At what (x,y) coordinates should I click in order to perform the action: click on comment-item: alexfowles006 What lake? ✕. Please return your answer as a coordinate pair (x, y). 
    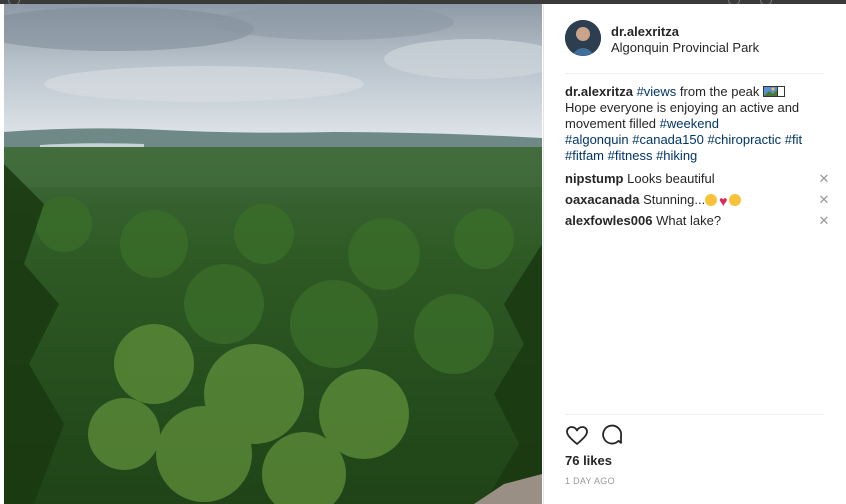
    Looking at the image, I should click on (697, 221).